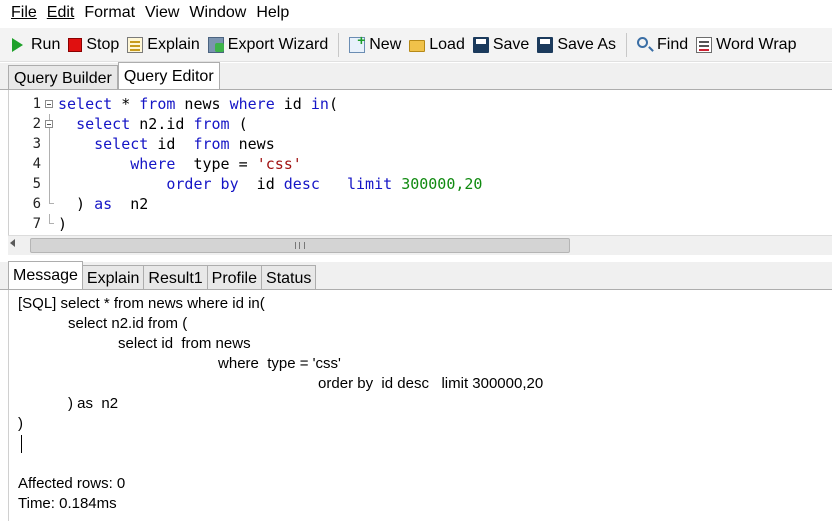 The height and width of the screenshot is (521, 832). I want to click on tab-profile: Profile, so click(234, 277).